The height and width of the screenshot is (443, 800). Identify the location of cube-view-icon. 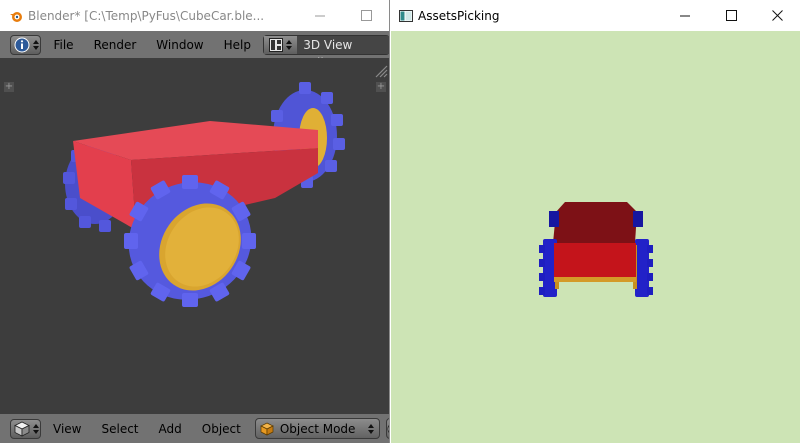
(22, 429).